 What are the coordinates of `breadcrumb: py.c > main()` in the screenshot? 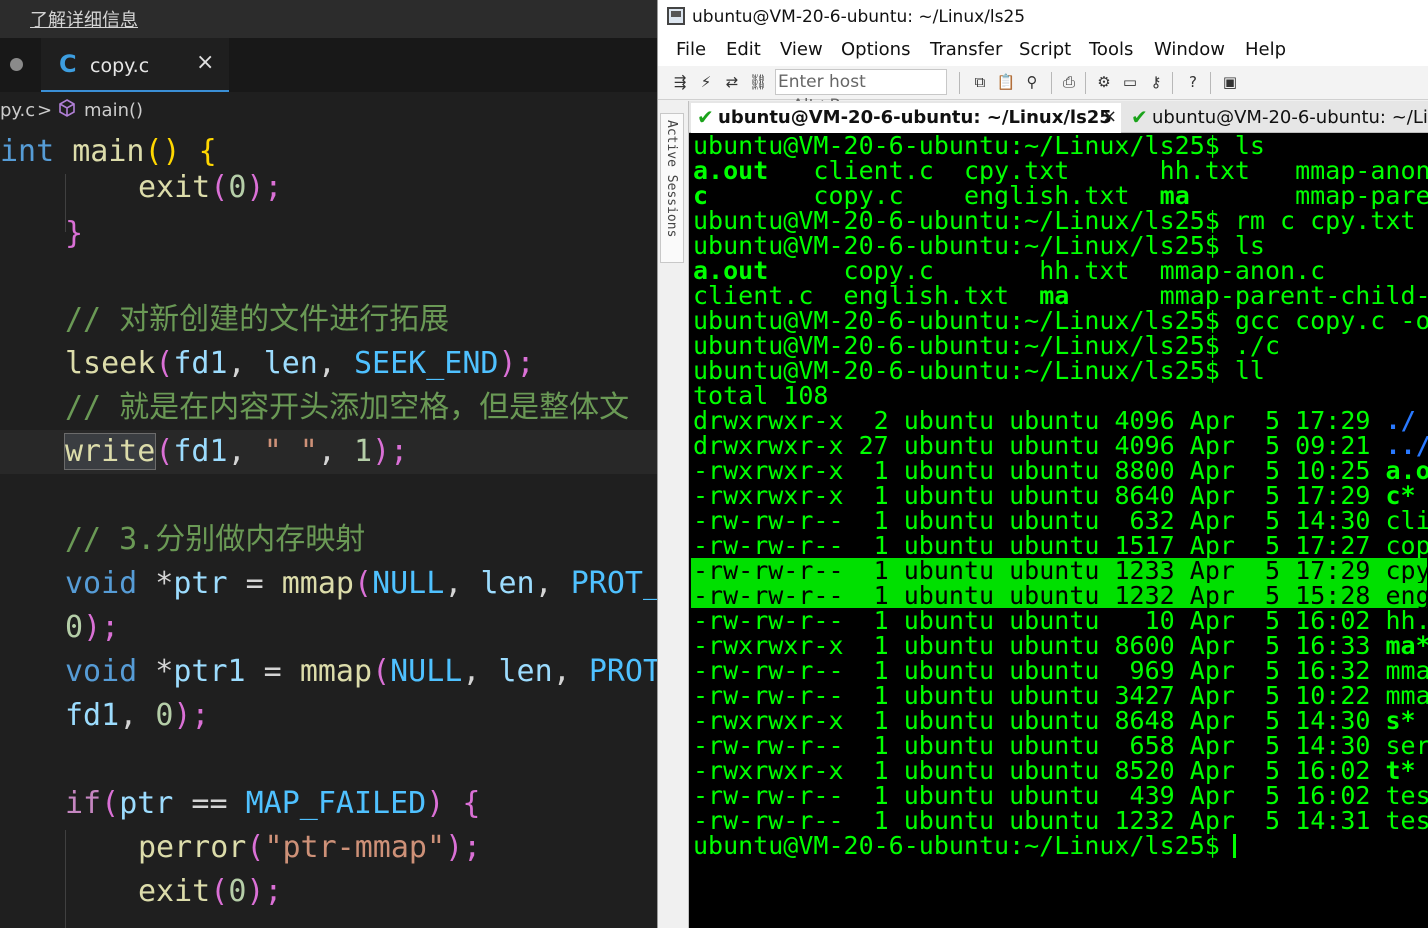 It's located at (328, 111).